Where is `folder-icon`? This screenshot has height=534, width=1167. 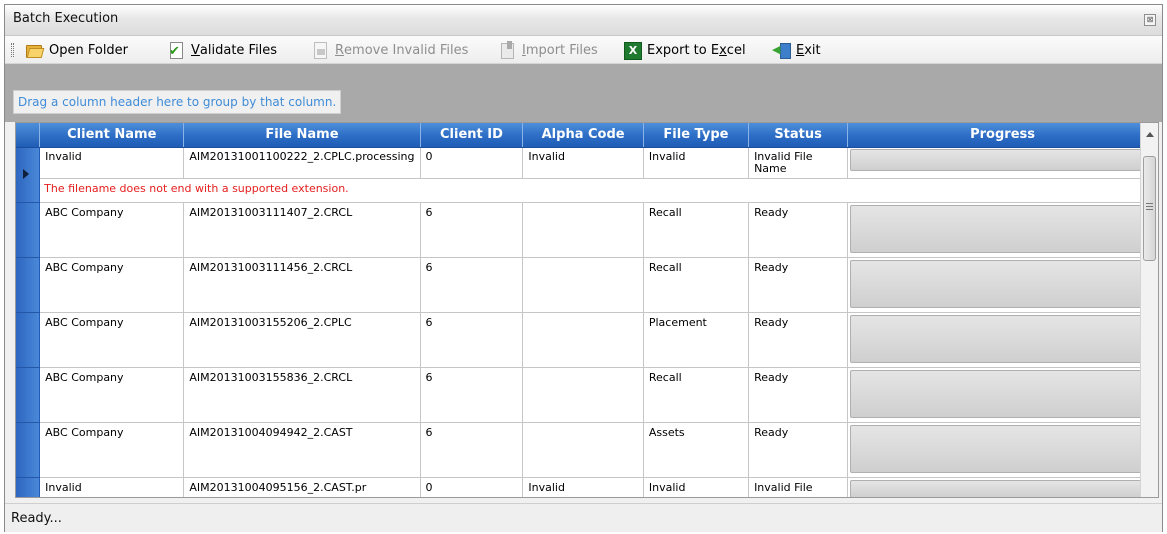 folder-icon is located at coordinates (34, 50).